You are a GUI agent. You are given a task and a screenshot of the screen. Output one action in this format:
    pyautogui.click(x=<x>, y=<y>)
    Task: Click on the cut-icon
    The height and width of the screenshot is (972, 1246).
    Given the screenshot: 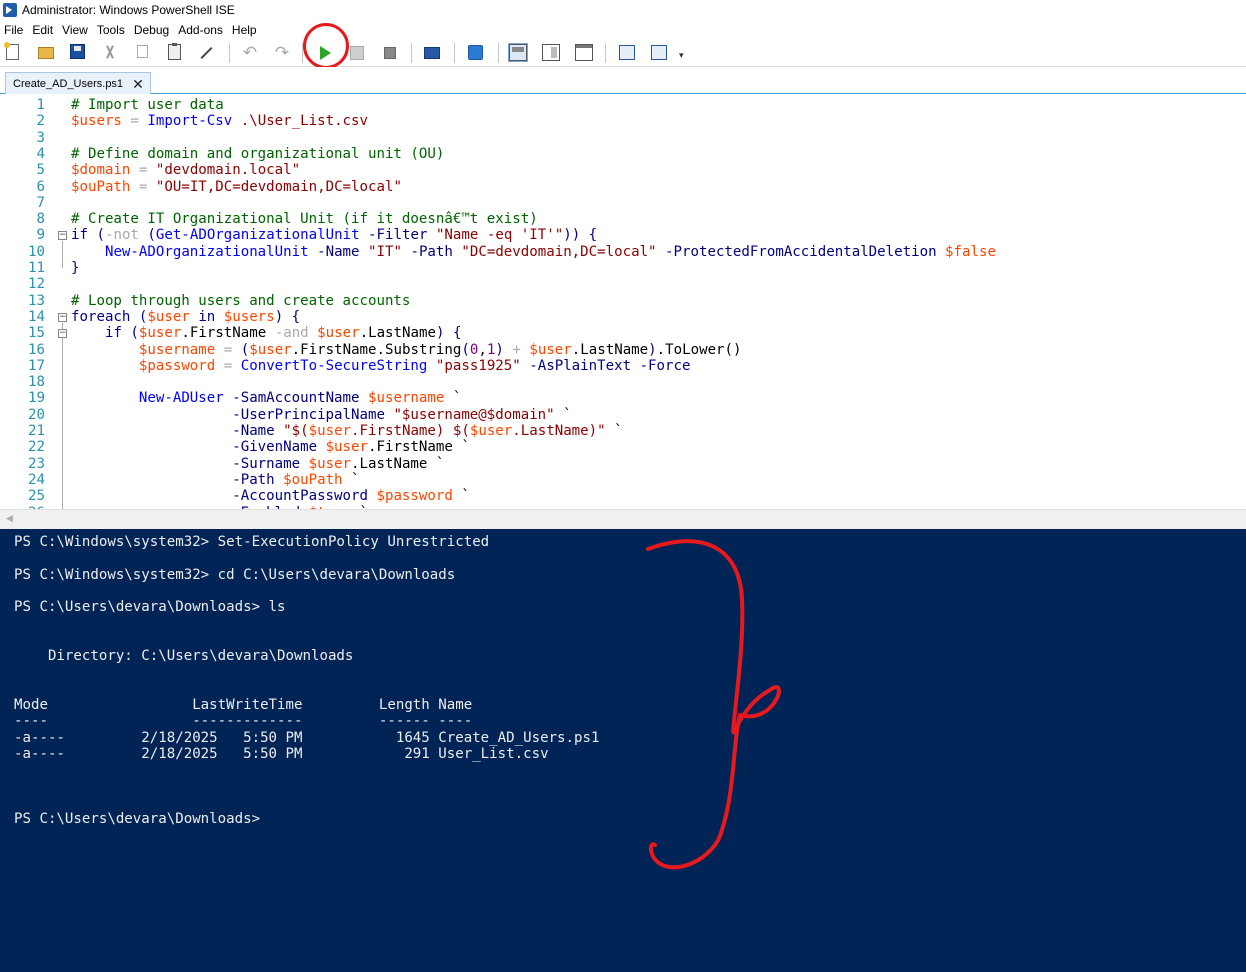 What is the action you would take?
    pyautogui.click(x=110, y=53)
    